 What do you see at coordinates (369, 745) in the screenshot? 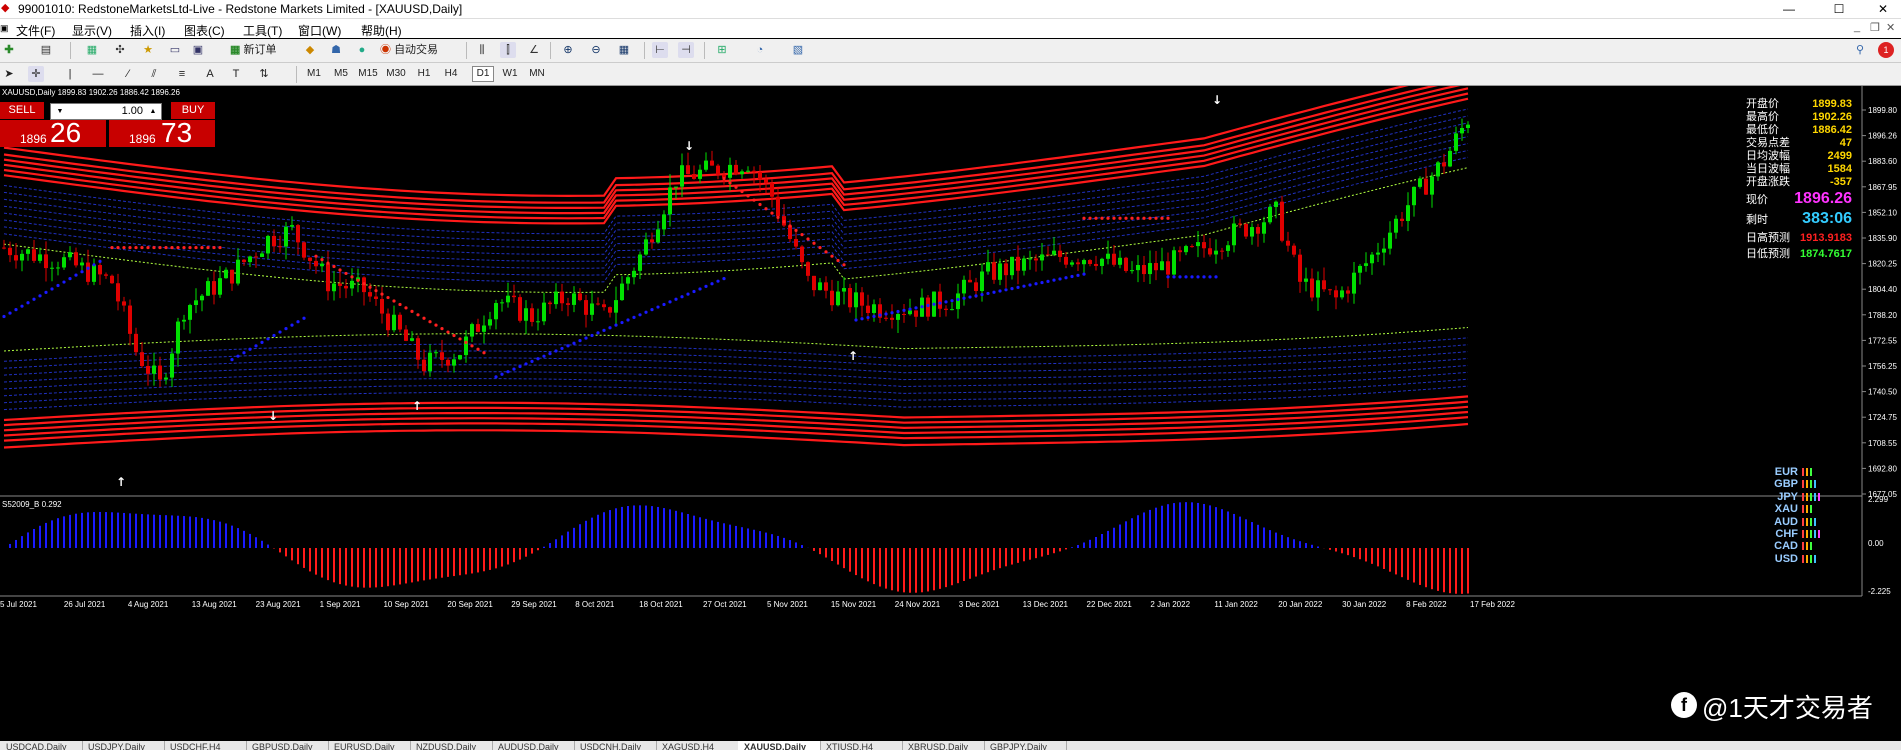
I see `chart-tab: EURUSD,Daily` at bounding box center [369, 745].